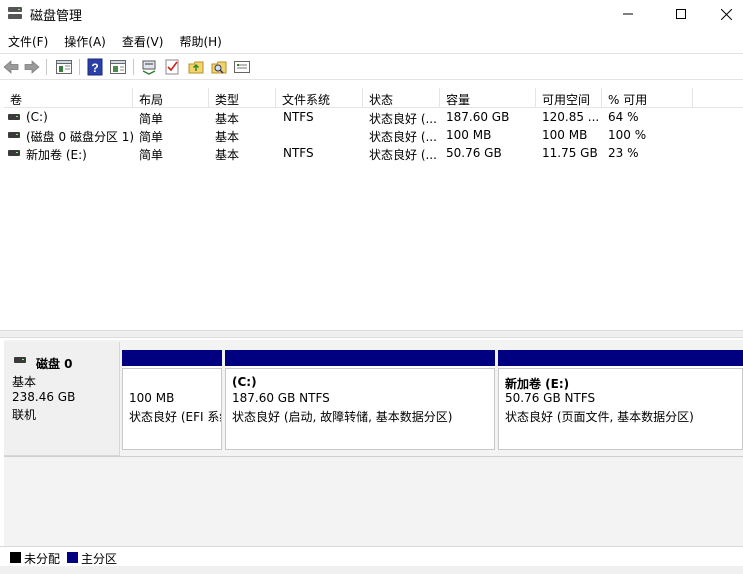 The image size is (743, 574). Describe the element at coordinates (488, 98) in the screenshot. I see `column-header-capacity: 容量` at that location.